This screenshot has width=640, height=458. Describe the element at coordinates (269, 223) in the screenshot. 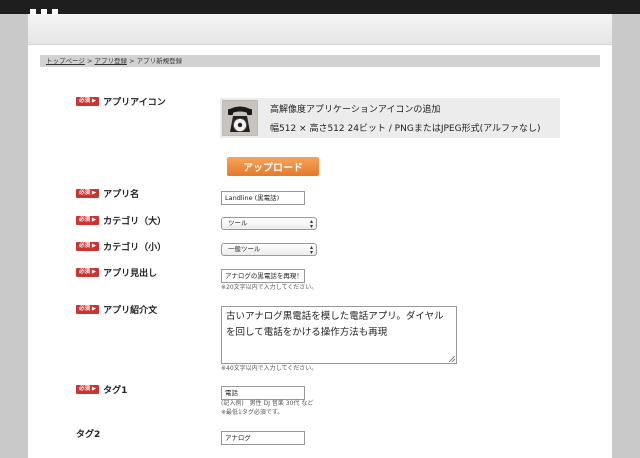

I see `category-large-select: ツール ▴ ▾` at that location.